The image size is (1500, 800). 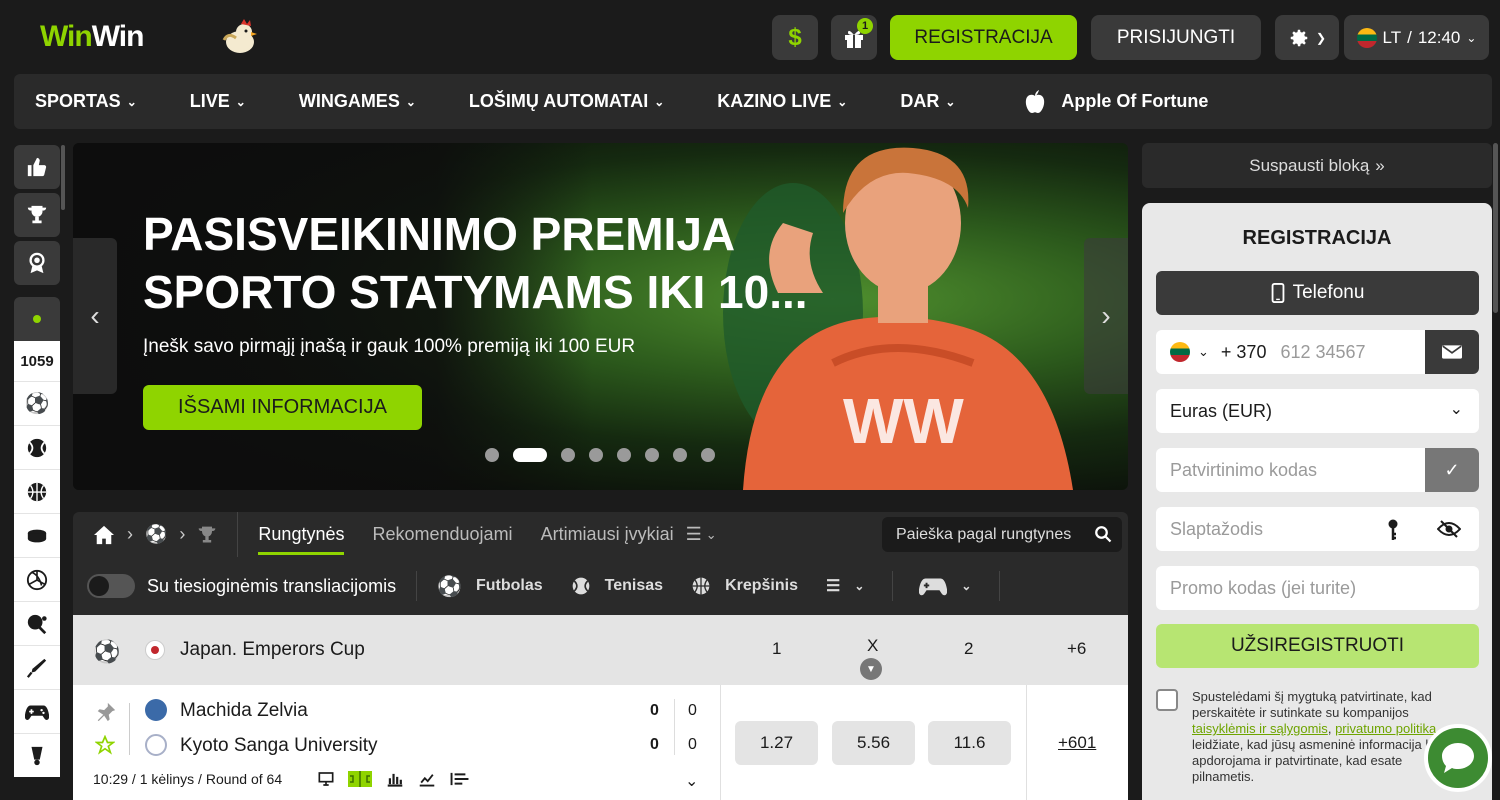 I want to click on lineup-list-icon, so click(x=460, y=779).